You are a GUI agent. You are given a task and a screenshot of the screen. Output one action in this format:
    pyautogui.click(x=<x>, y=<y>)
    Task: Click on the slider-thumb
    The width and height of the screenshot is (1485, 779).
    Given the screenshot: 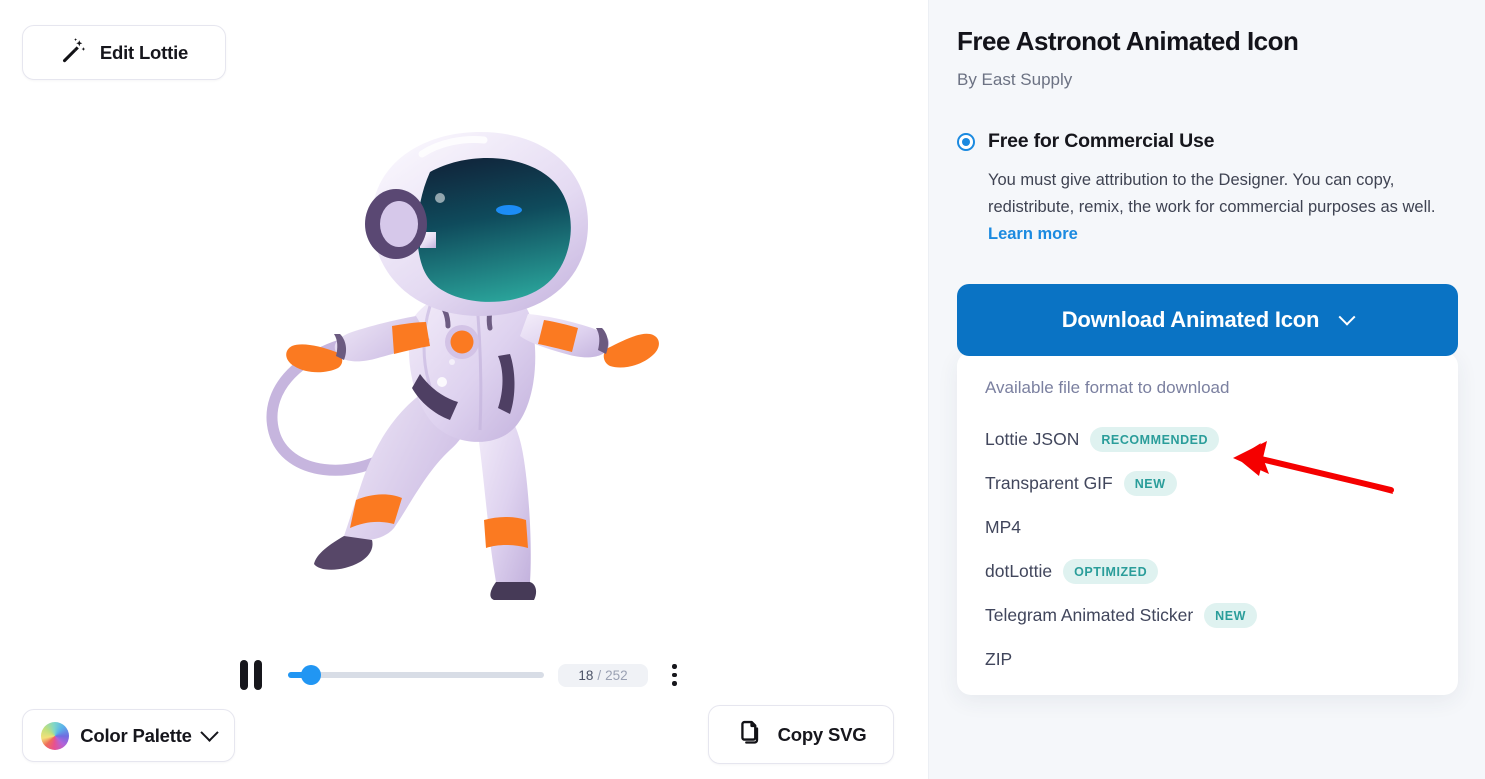 What is the action you would take?
    pyautogui.click(x=311, y=675)
    